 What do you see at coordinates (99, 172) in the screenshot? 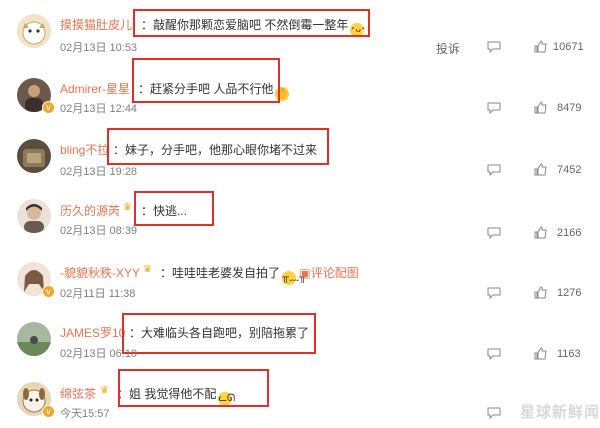
I see `timestamp: 02月13日 19:28` at bounding box center [99, 172].